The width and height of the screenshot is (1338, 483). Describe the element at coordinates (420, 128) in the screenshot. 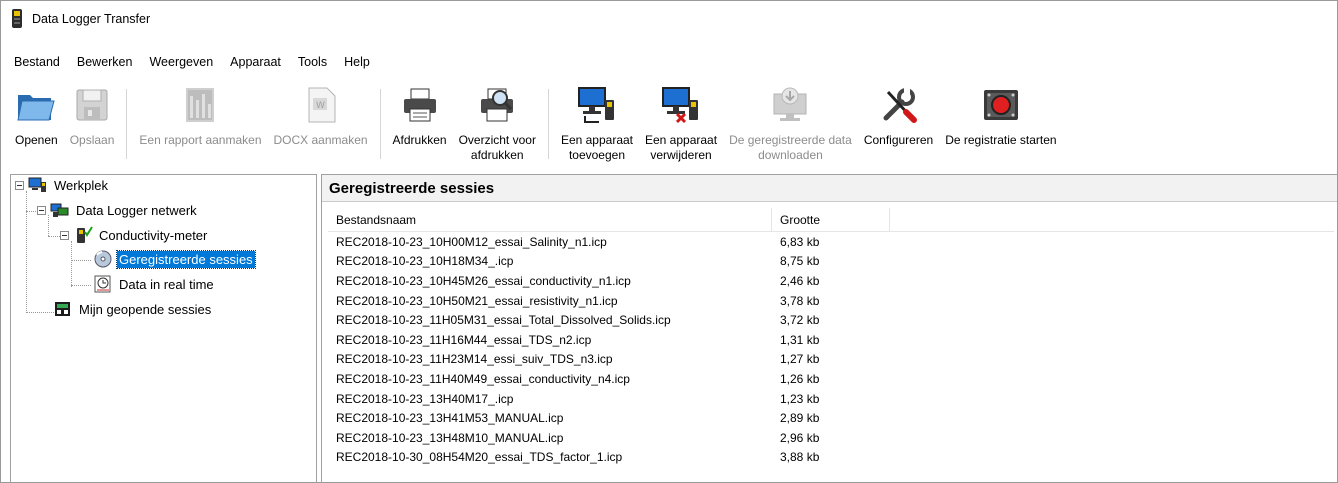

I see `print-button: Afdrukken` at that location.